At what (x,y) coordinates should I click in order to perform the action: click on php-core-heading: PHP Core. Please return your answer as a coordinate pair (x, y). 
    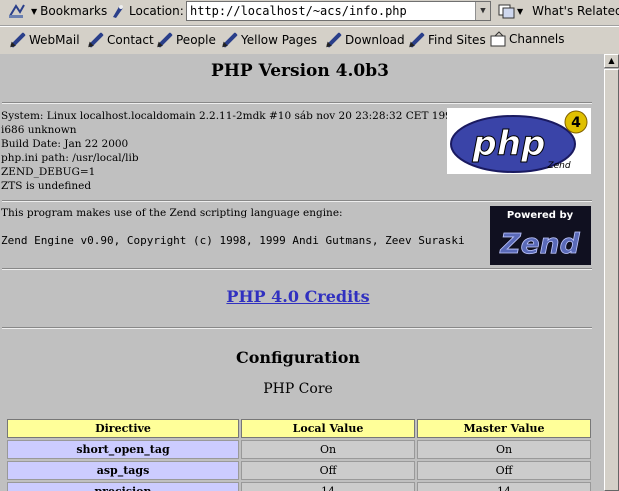
    Looking at the image, I should click on (298, 389).